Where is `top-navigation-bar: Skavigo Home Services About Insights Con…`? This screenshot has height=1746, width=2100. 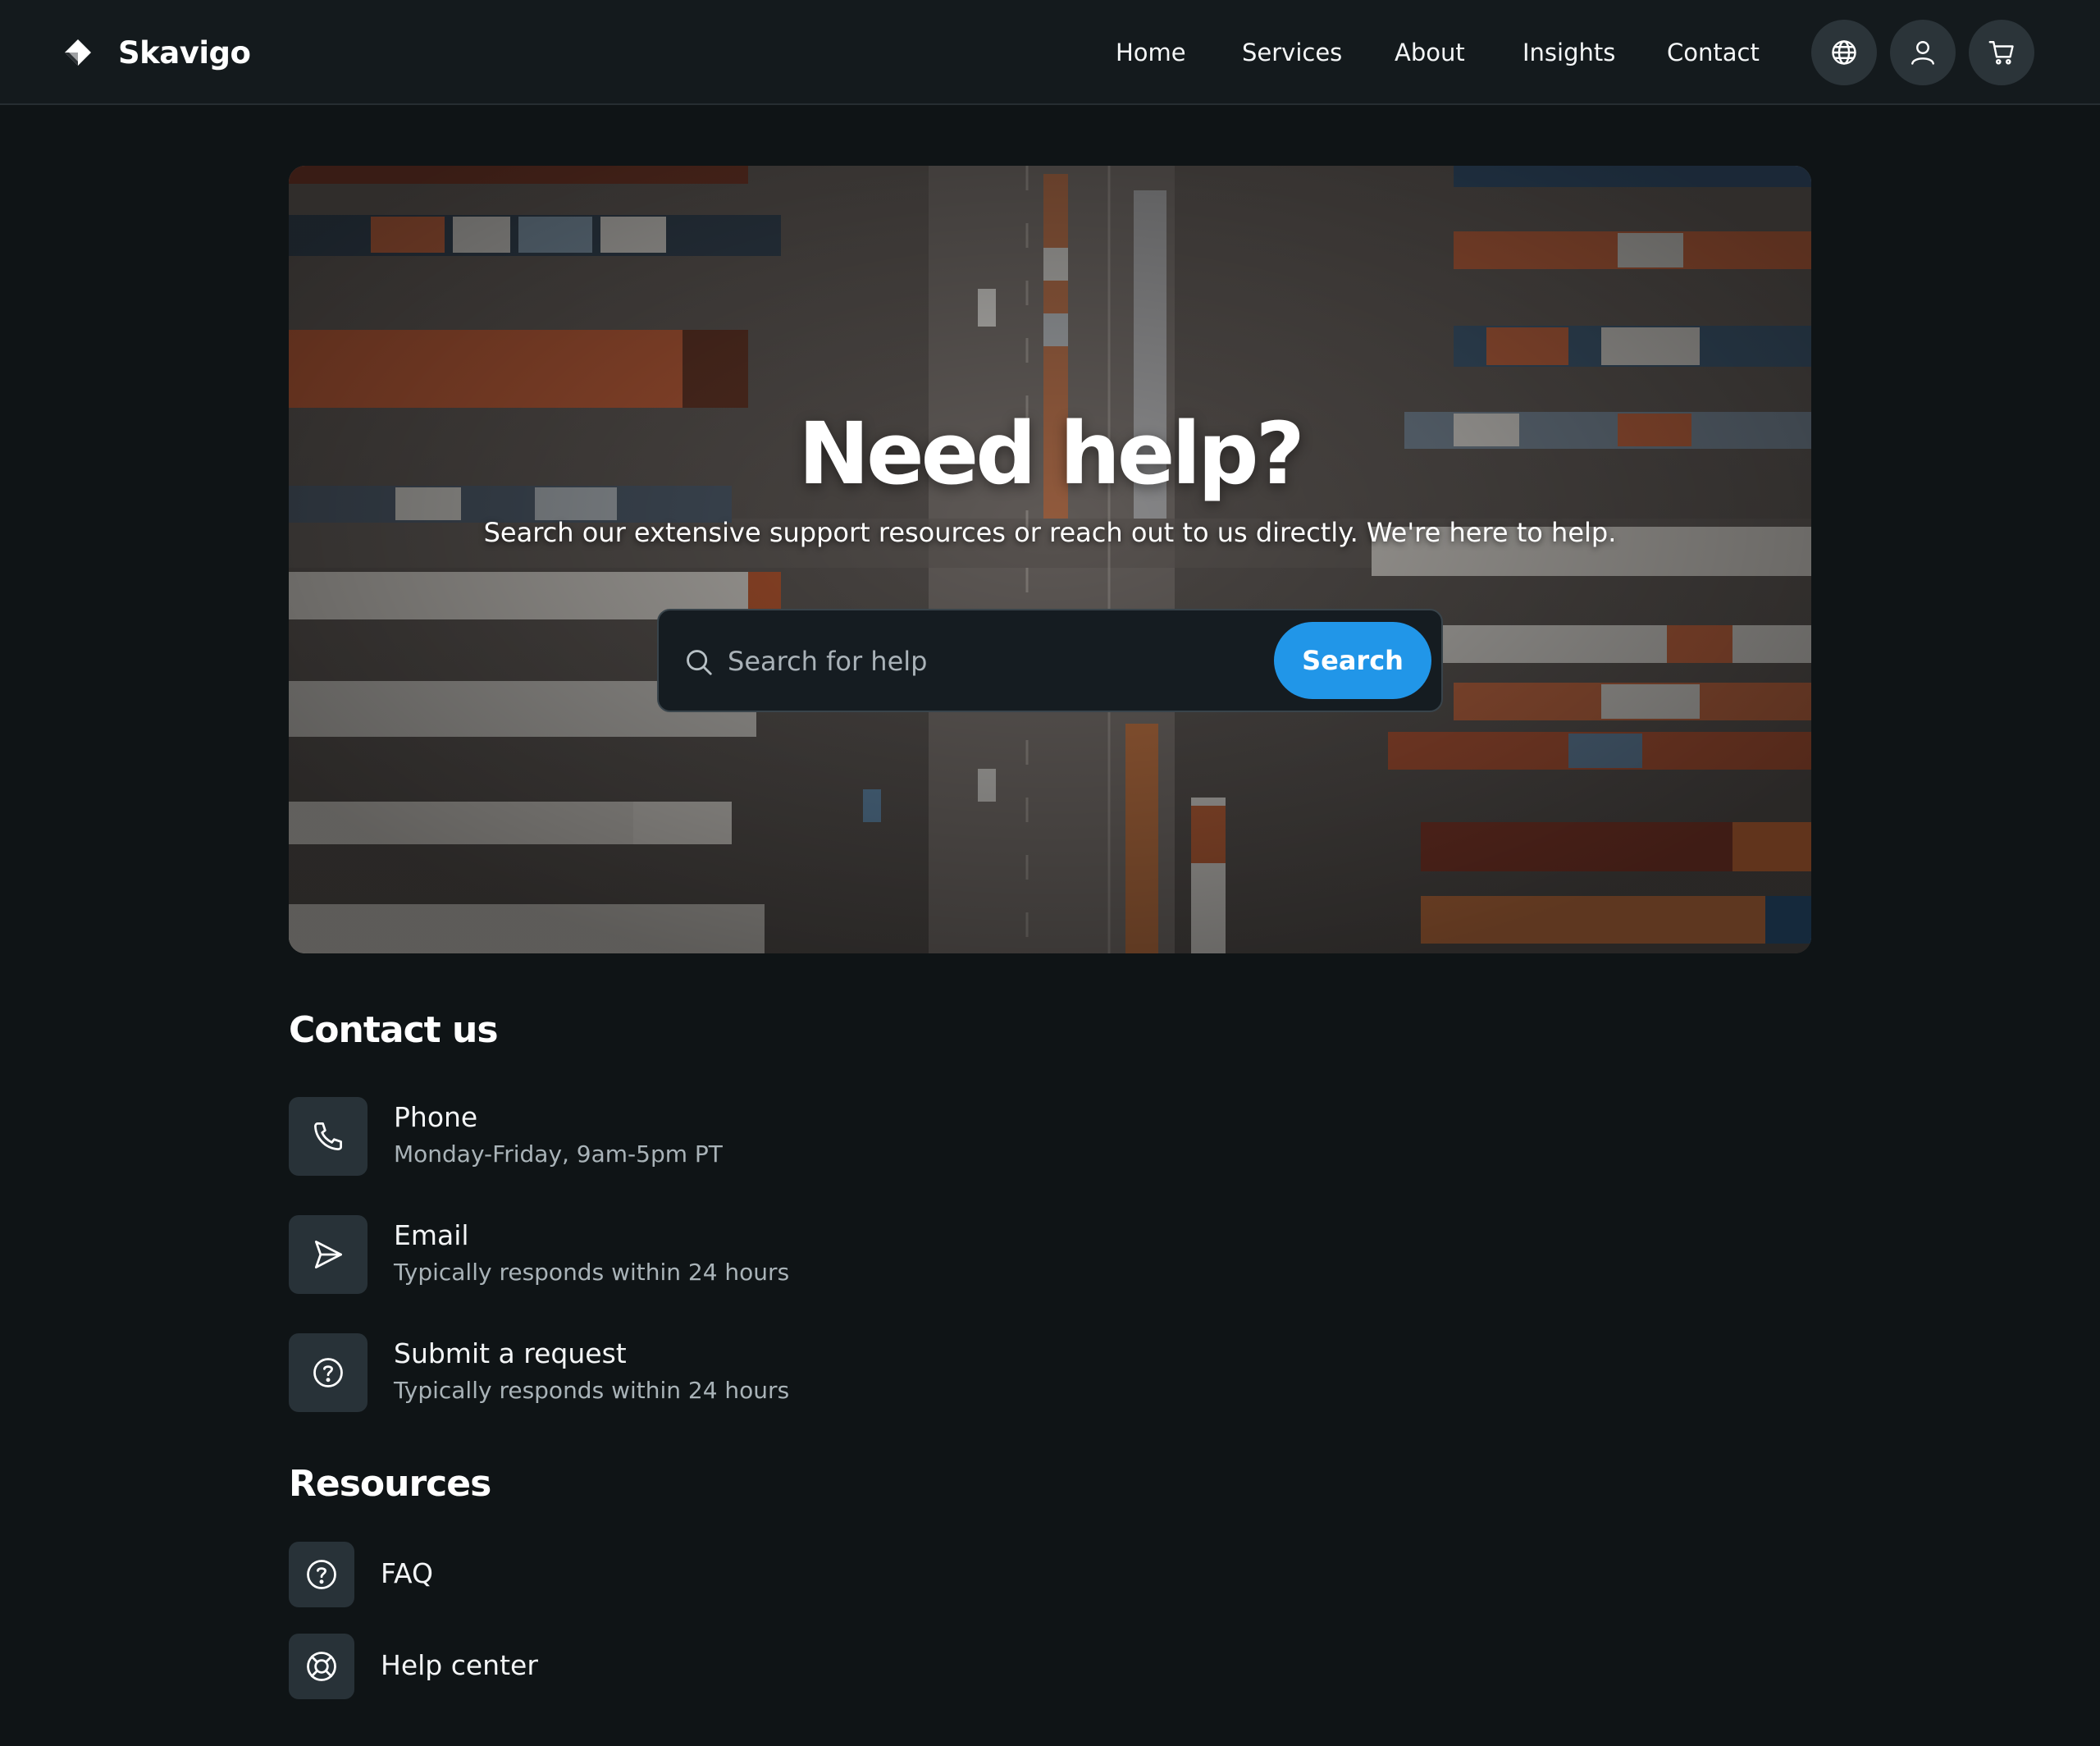 top-navigation-bar: Skavigo Home Services About Insights Con… is located at coordinates (1050, 53).